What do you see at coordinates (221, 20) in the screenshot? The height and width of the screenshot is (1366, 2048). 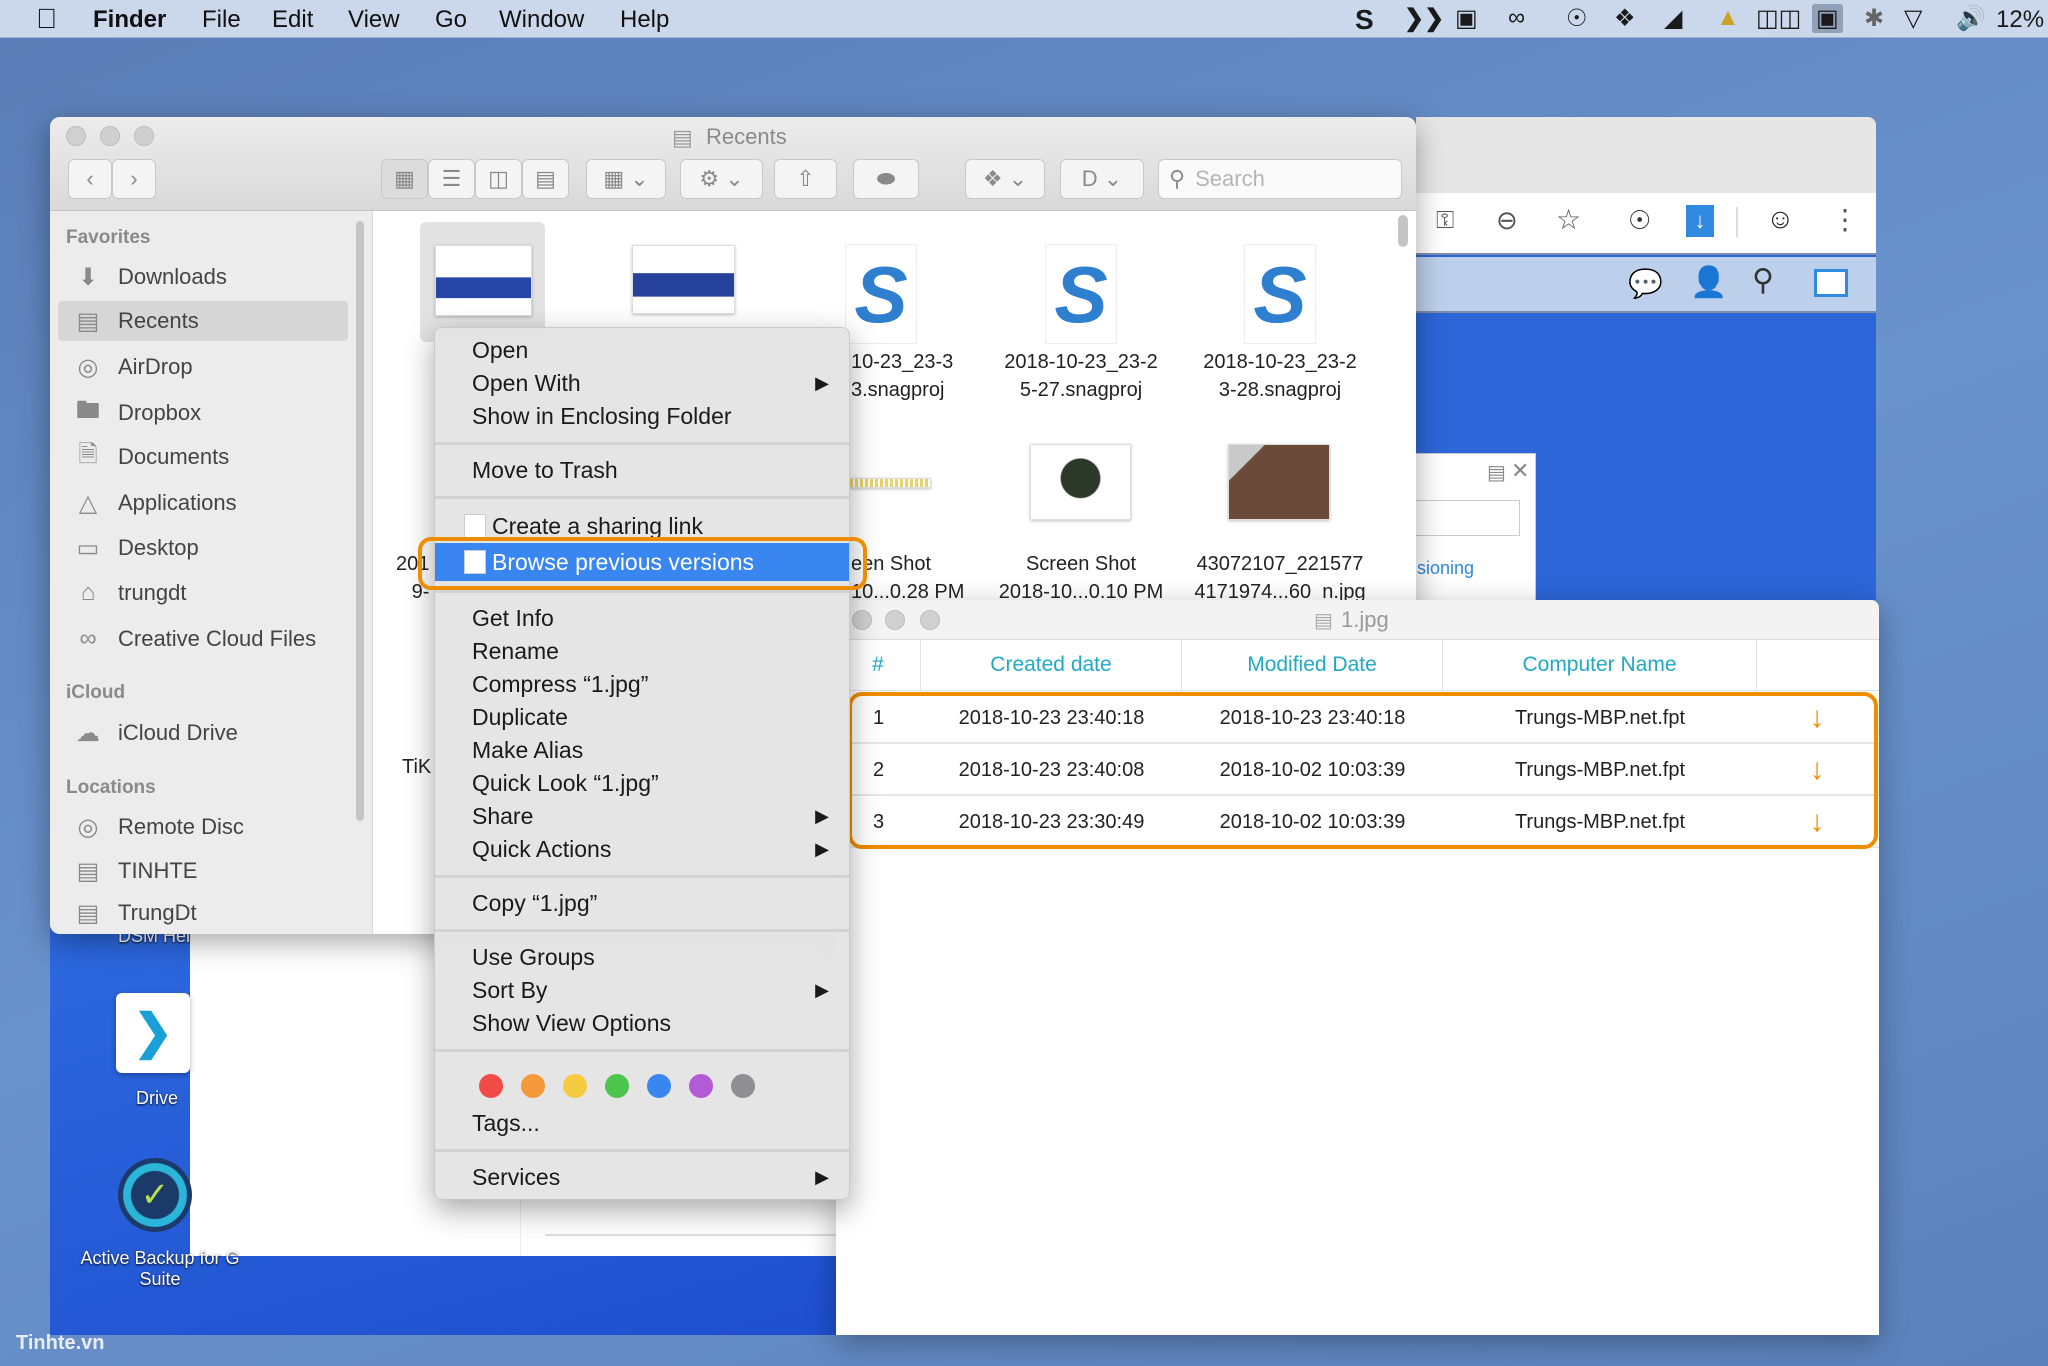 I see `menu-file: File` at bounding box center [221, 20].